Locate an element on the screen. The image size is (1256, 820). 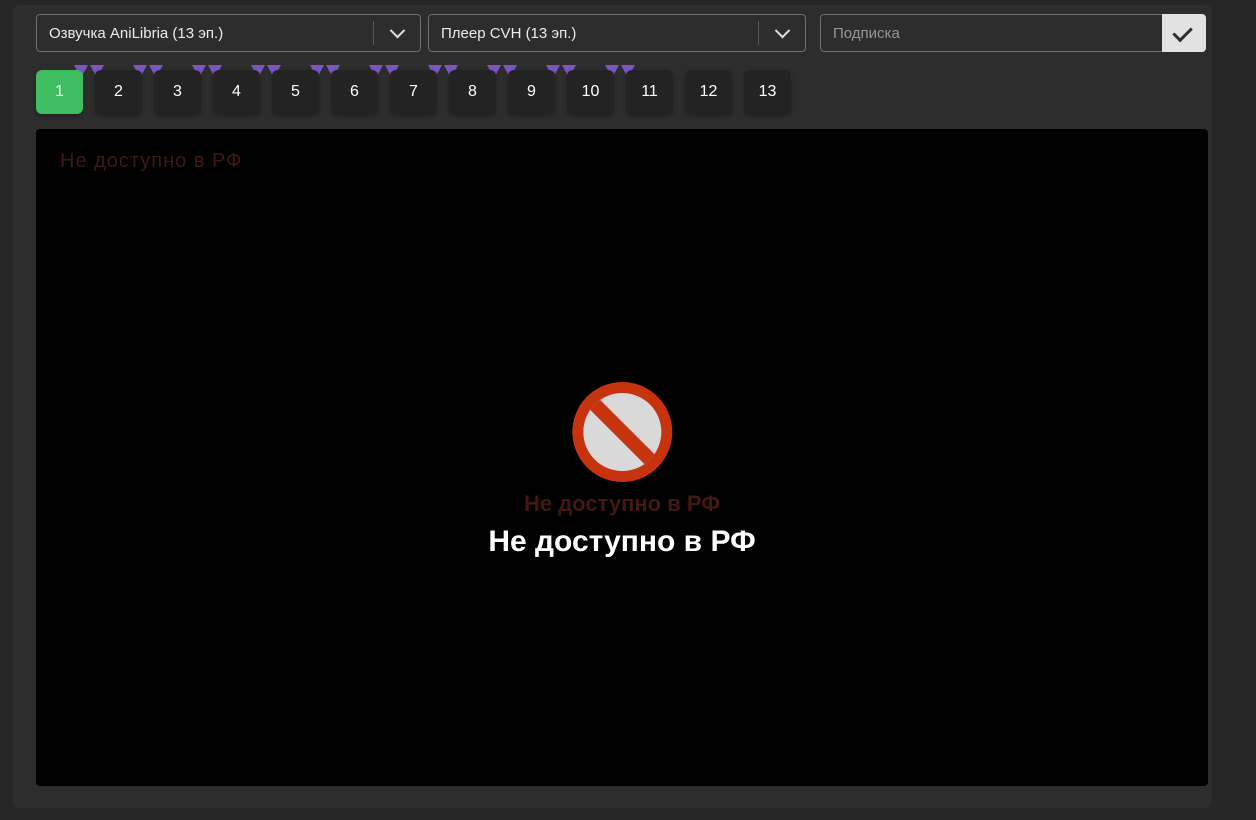
episode-button-13: 13 is located at coordinates (767, 92).